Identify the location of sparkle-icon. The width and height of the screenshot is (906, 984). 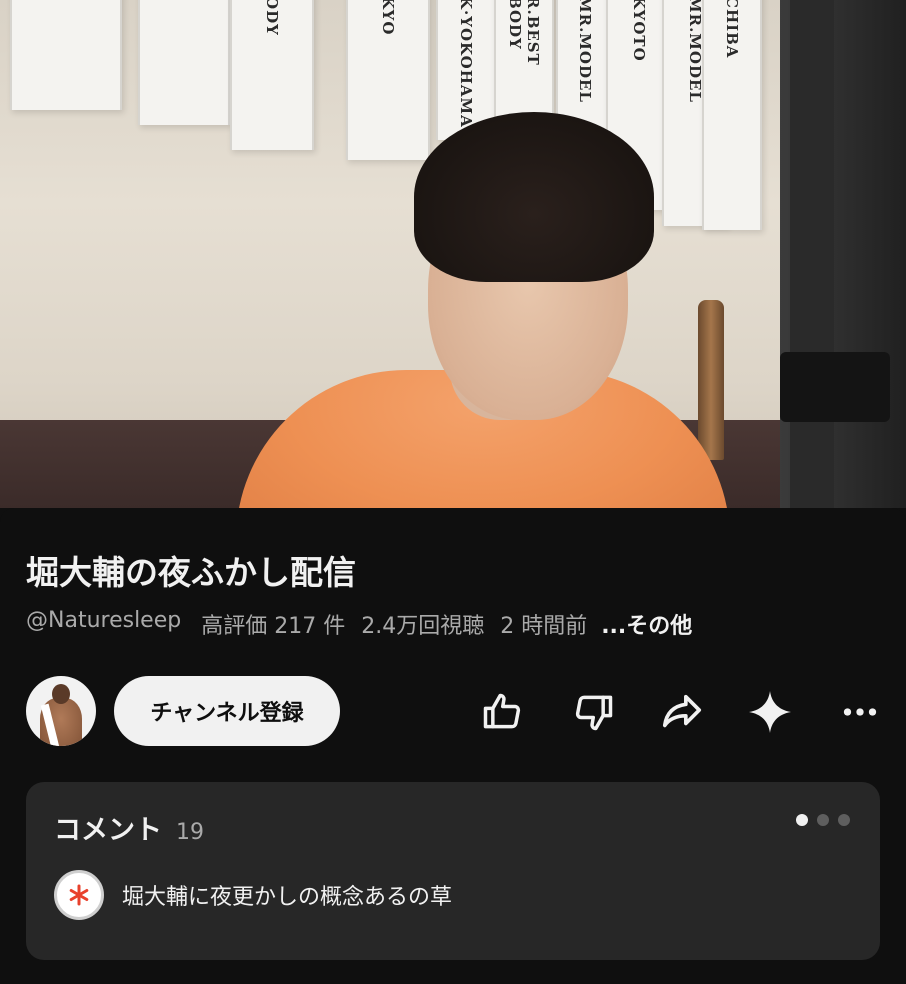
(770, 712).